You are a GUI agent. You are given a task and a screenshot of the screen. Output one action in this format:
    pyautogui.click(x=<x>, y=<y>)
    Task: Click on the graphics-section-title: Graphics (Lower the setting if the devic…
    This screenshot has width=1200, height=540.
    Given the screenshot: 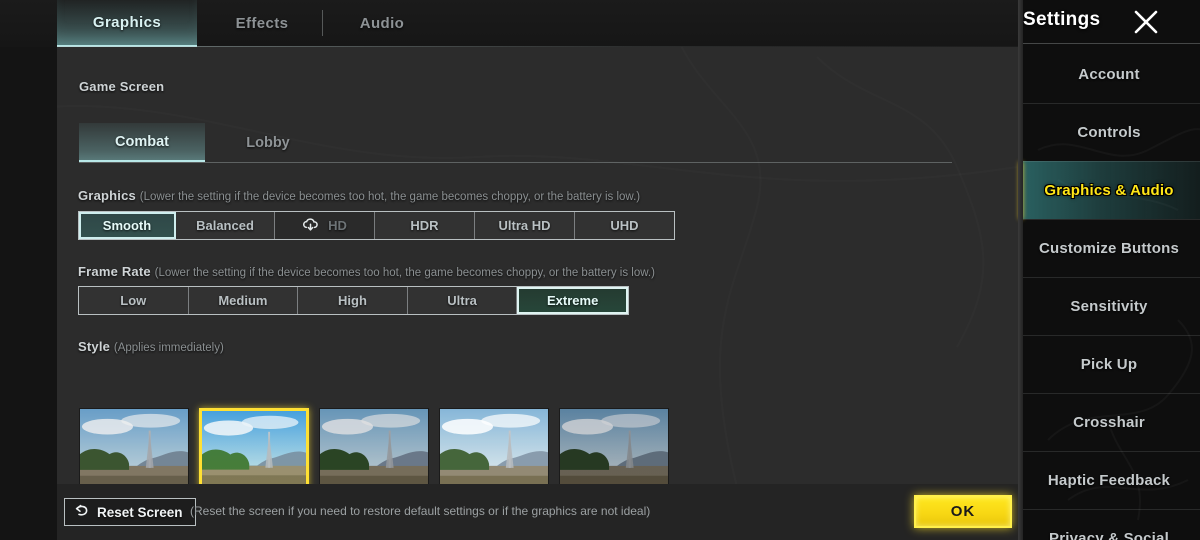 What is the action you would take?
    pyautogui.click(x=359, y=195)
    